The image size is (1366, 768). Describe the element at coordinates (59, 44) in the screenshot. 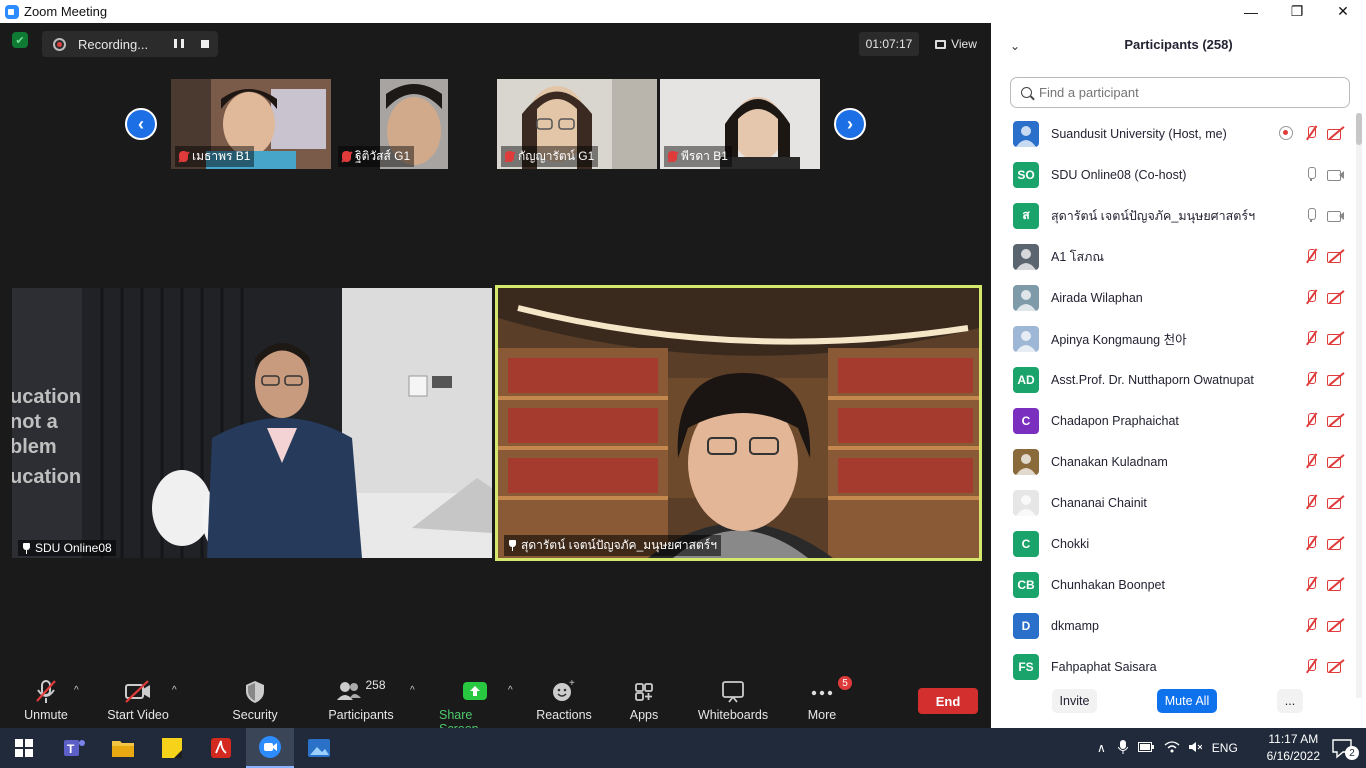

I see `recording-dot-icon` at that location.